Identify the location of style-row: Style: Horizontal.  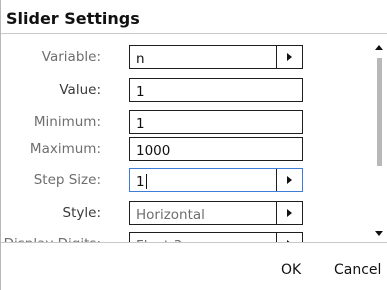
(186, 213).